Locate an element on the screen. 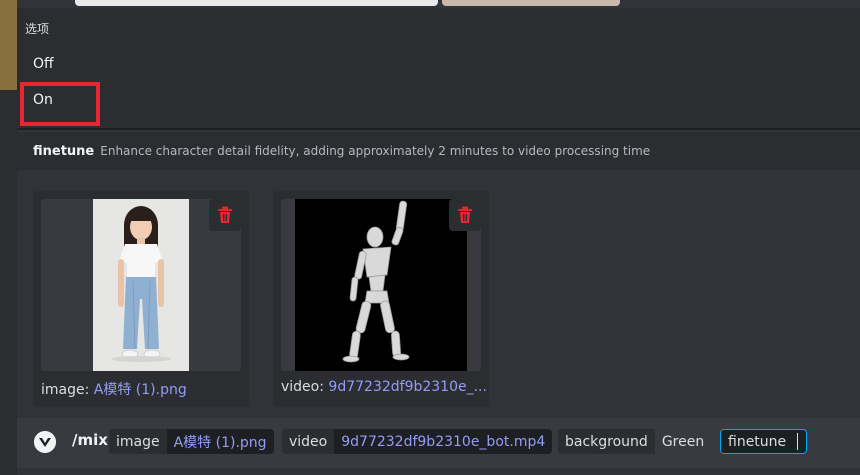 This screenshot has height=475, width=860. param-video: video 9d77232df9b2310e_bot.mp4 is located at coordinates (417, 441).